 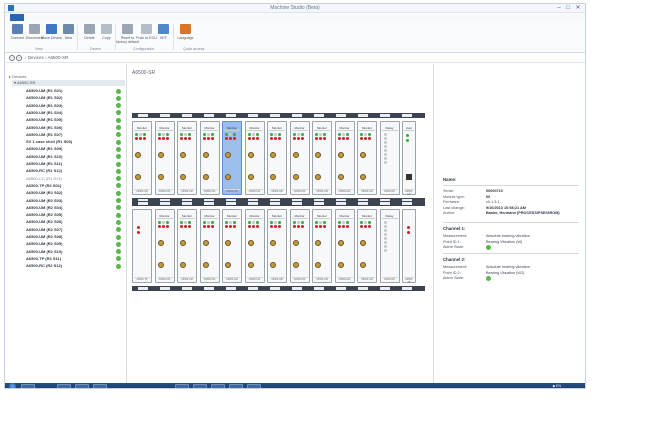 What do you see at coordinates (163, 35) in the screenshot?
I see `kef-button: KEF` at bounding box center [163, 35].